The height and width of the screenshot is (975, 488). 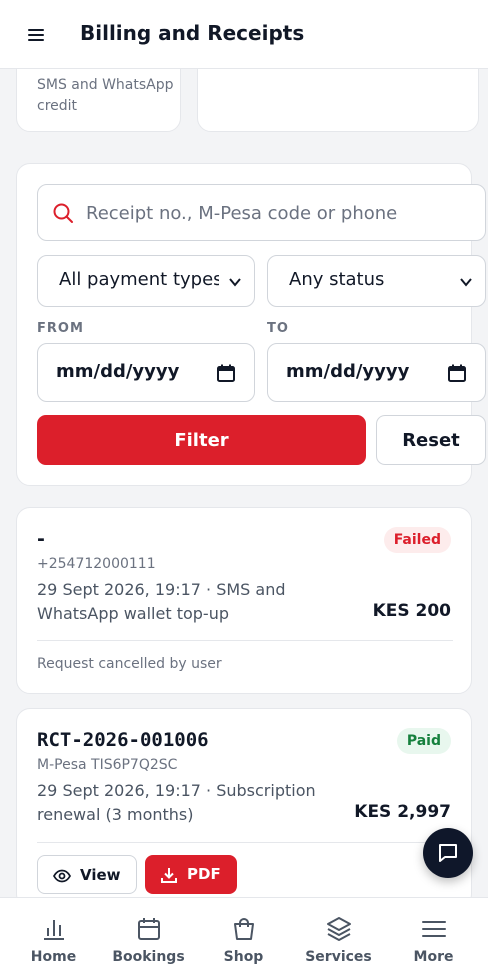 What do you see at coordinates (169, 875) in the screenshot?
I see `download-icon` at bounding box center [169, 875].